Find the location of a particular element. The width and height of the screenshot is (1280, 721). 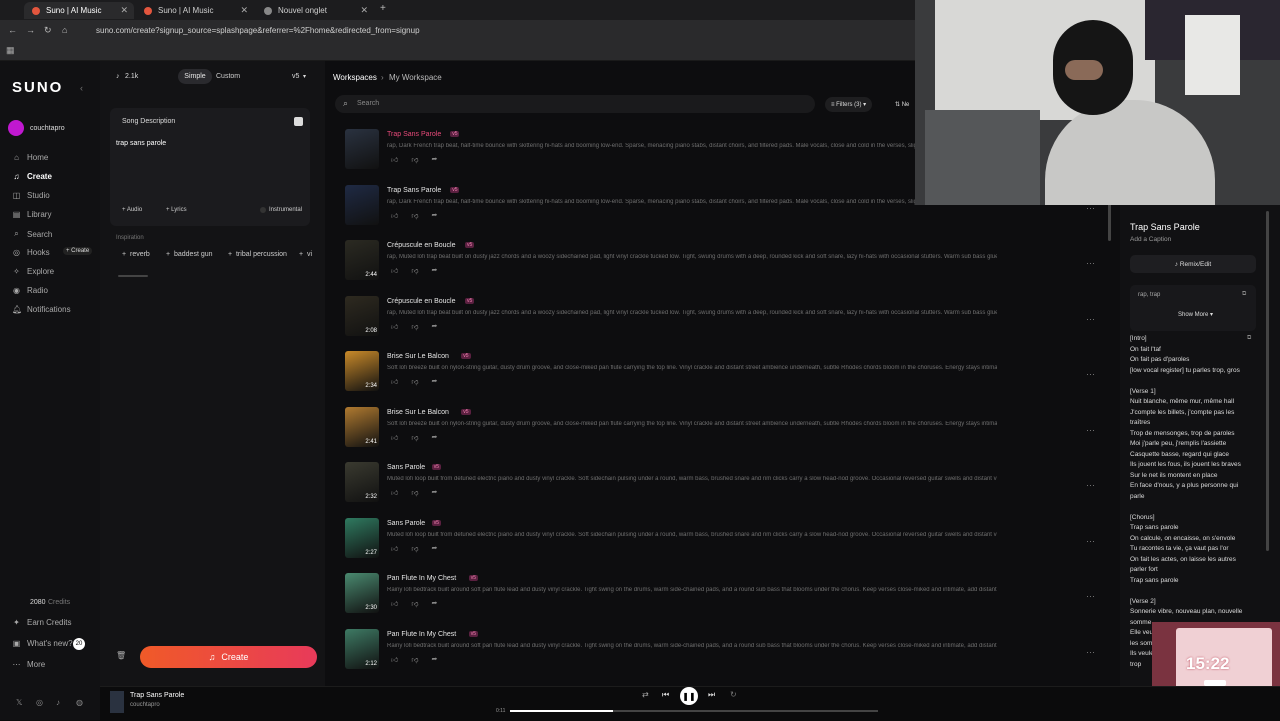

back-icon: ← is located at coordinates (12, 30).